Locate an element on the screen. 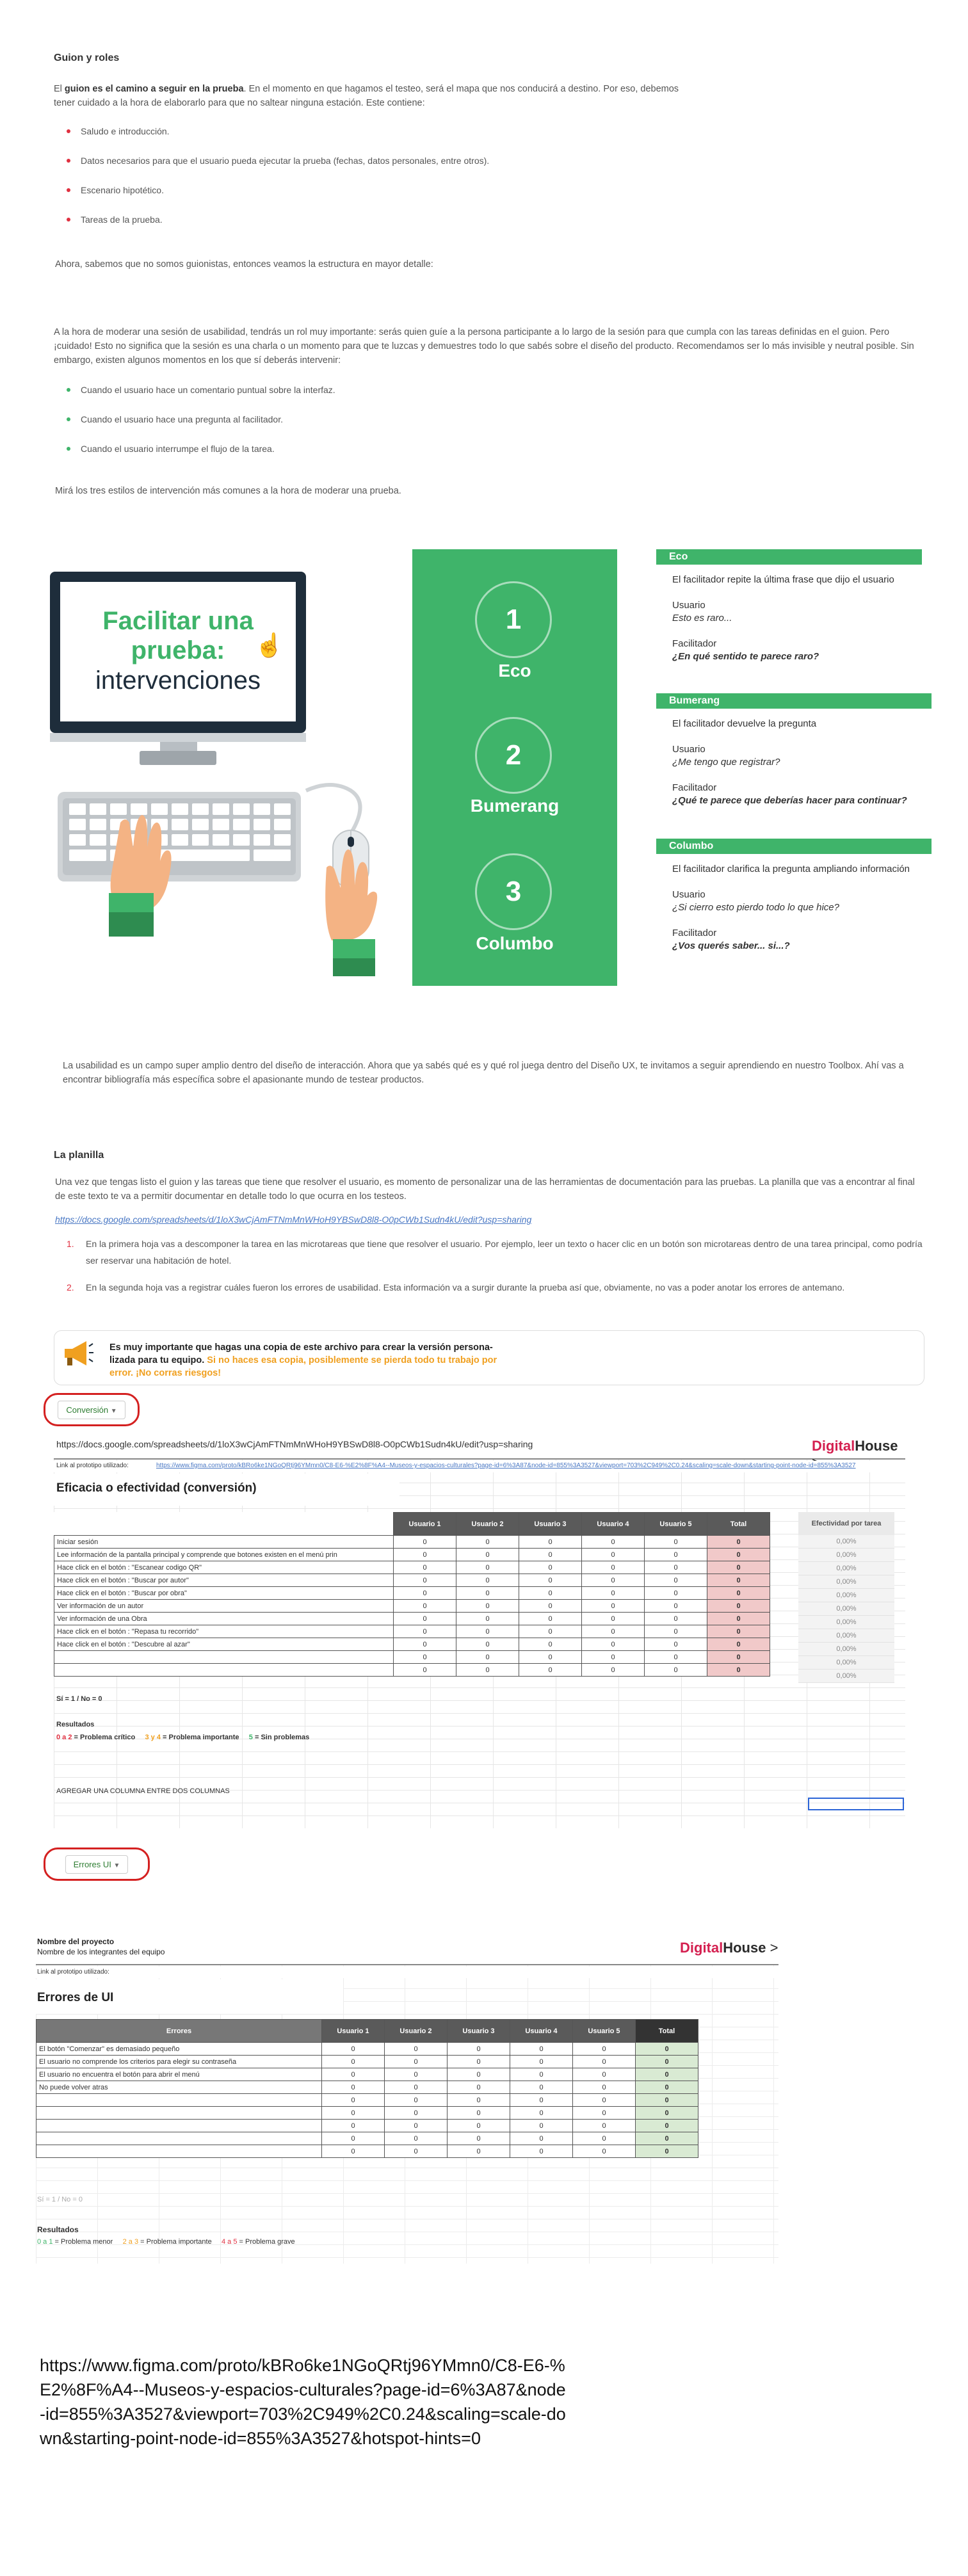 This screenshot has width=968, height=2576. tab-errores-ui: Errores UI ▼ is located at coordinates (97, 1864).